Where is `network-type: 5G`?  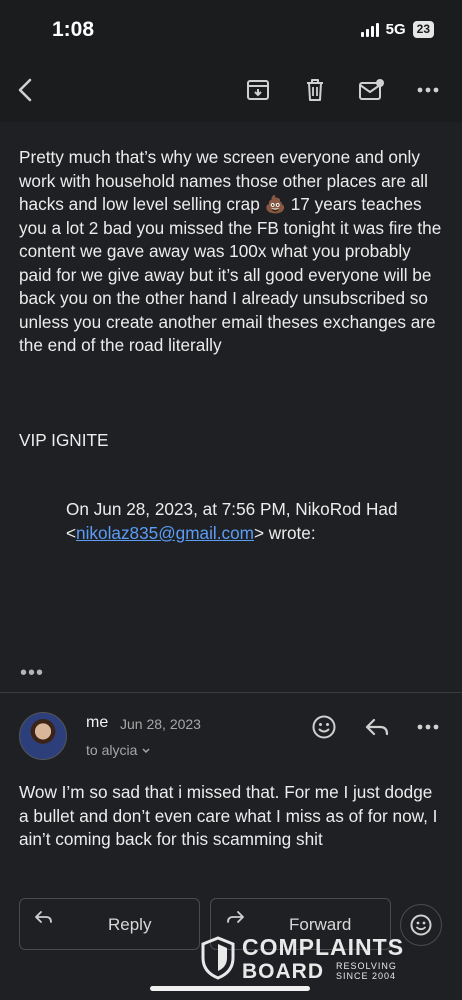
network-type: 5G is located at coordinates (395, 29).